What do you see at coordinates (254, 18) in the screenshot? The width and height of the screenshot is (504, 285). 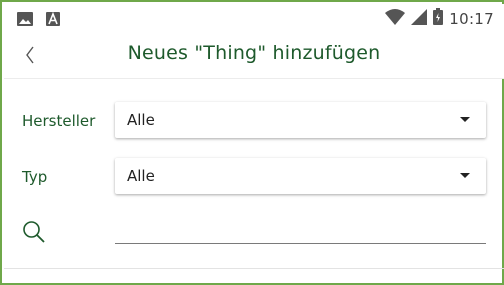 I see `status-bar: 10:17` at bounding box center [254, 18].